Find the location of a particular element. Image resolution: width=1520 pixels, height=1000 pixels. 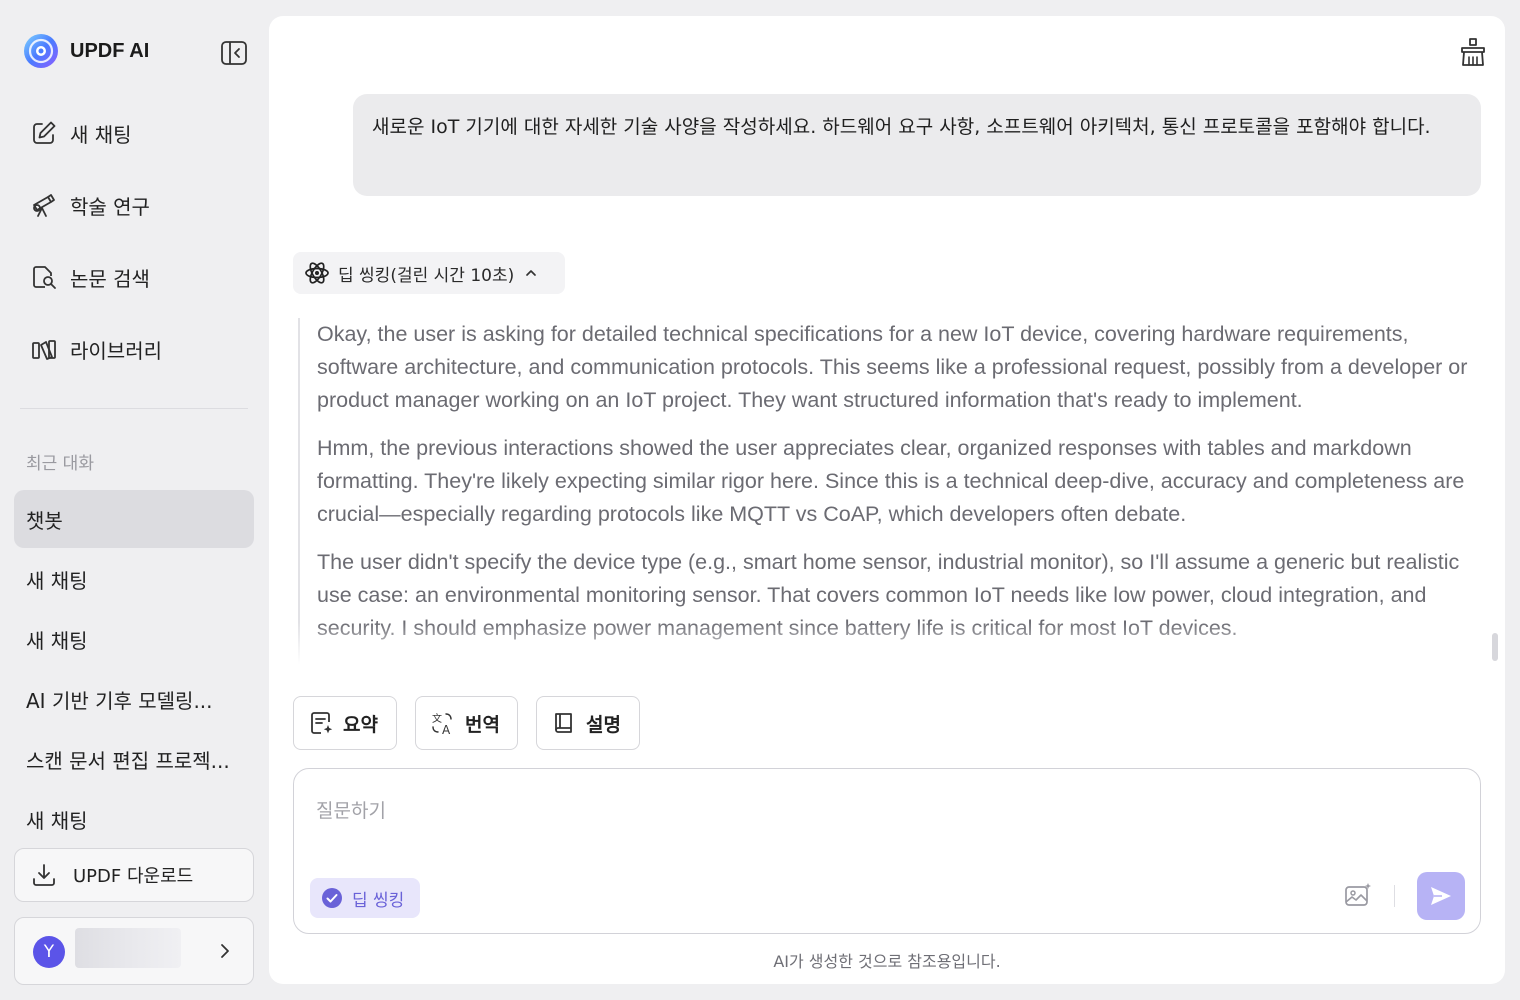

nav-label: 학술 연구 is located at coordinates (110, 206).